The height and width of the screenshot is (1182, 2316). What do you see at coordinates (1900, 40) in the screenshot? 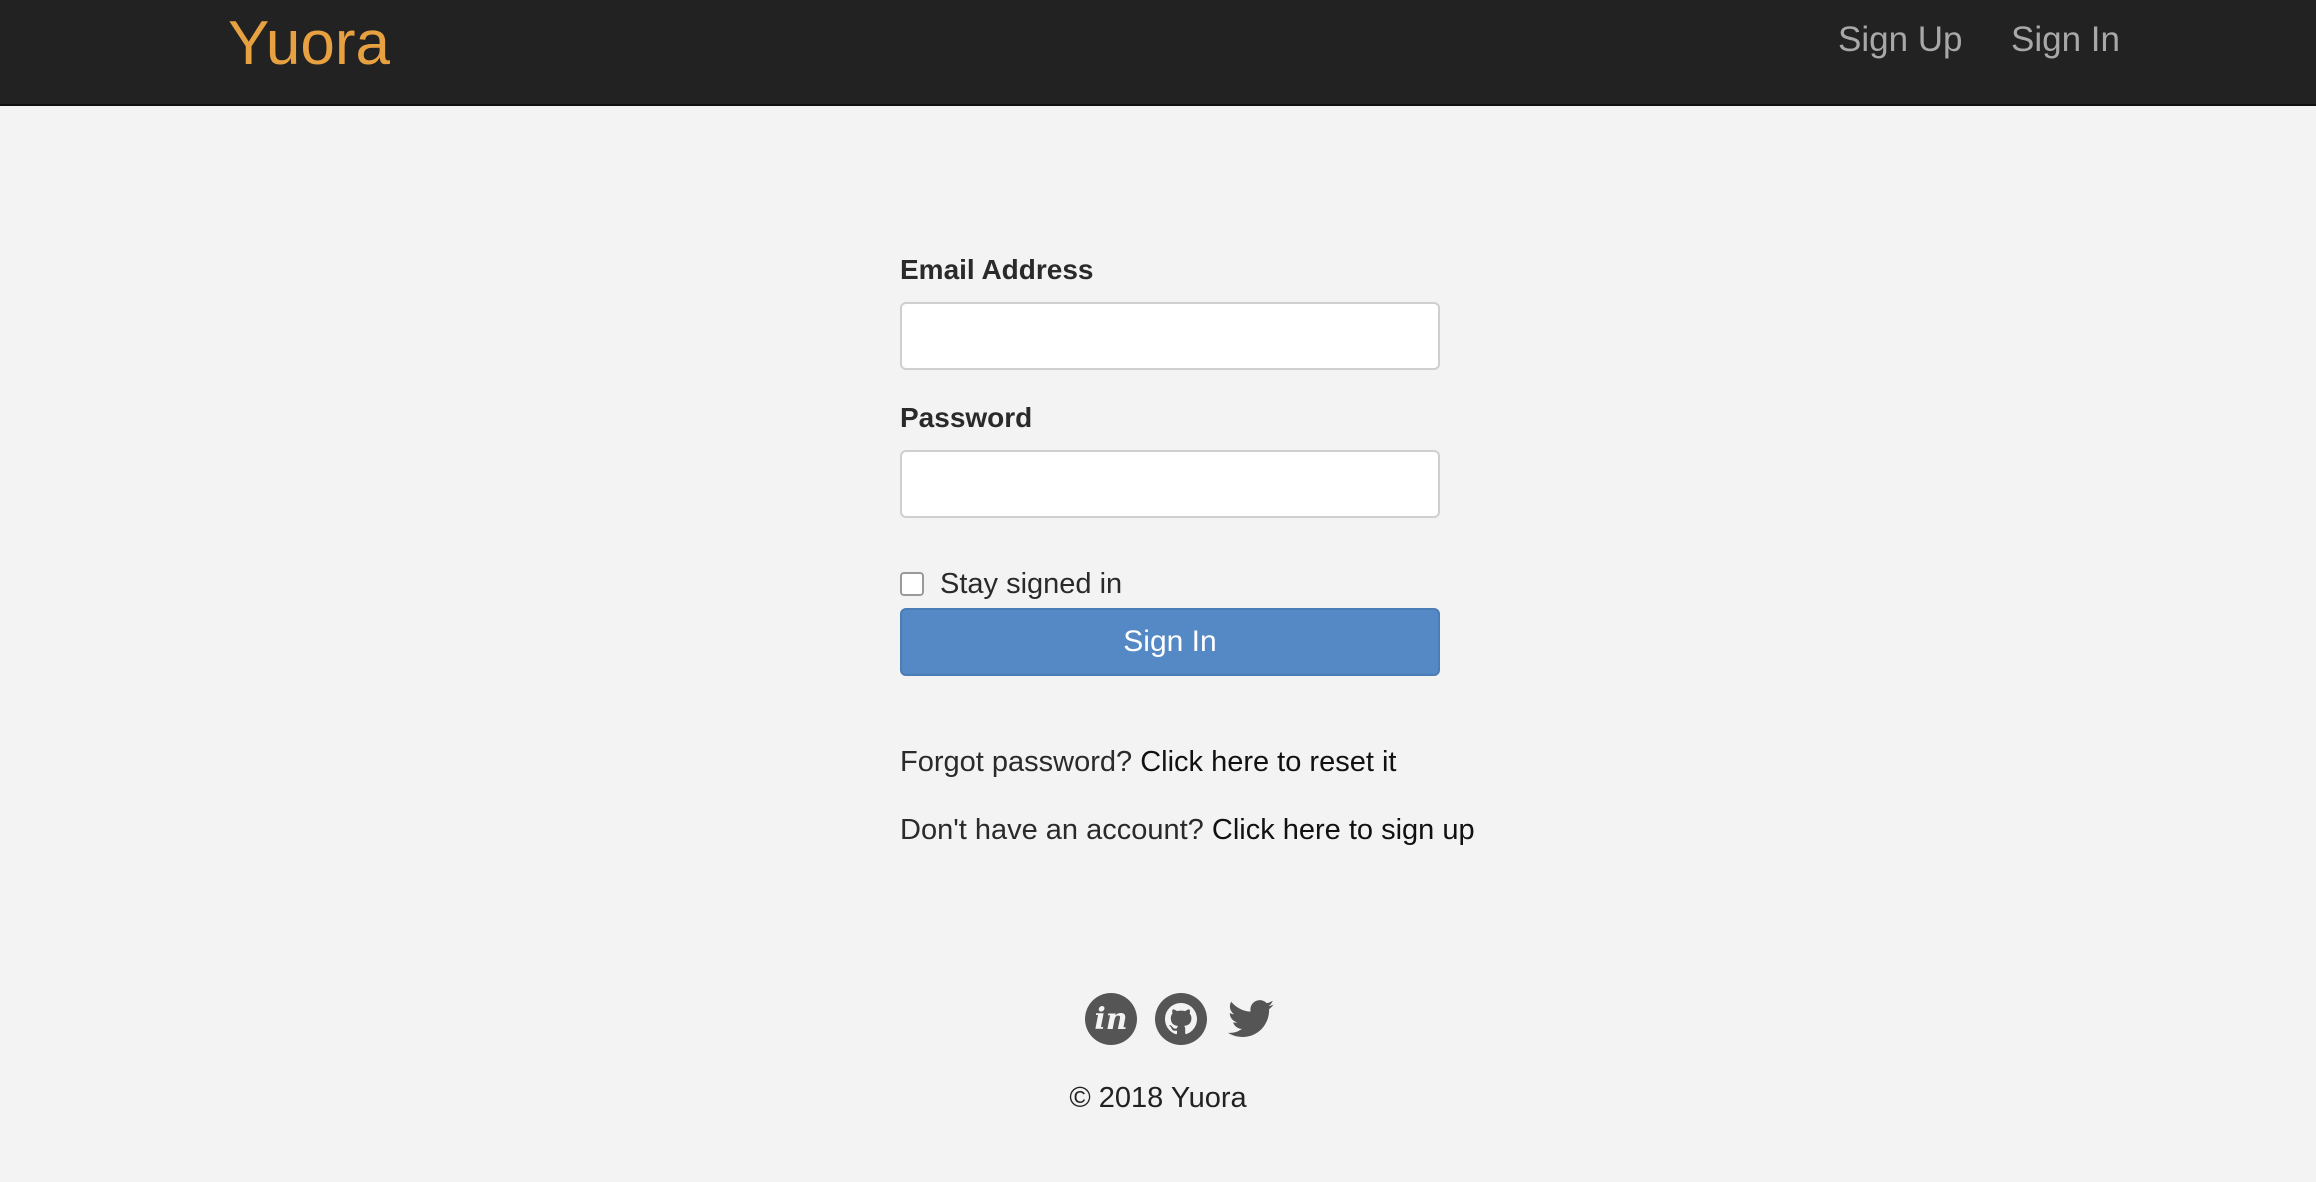
I see `nav-sign-up-link: Sign Up` at bounding box center [1900, 40].